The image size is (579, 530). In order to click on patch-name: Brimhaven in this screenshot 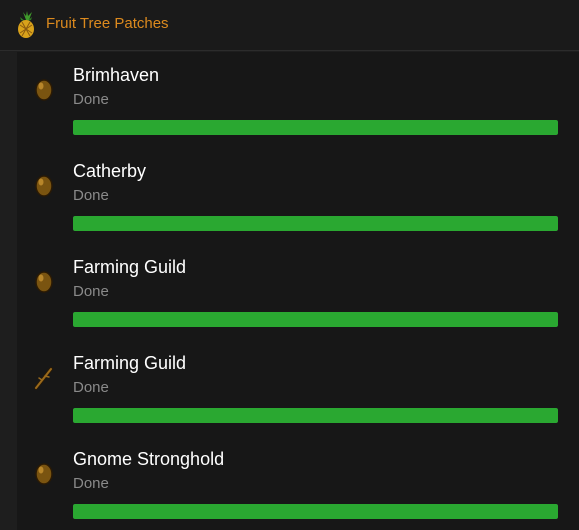, I will do `click(116, 75)`.